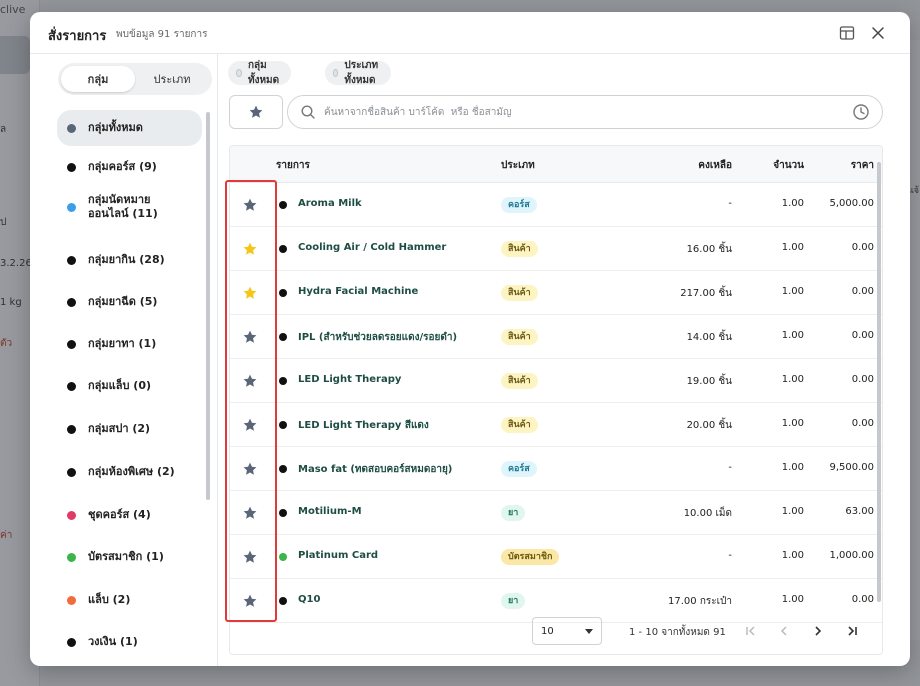 The width and height of the screenshot is (920, 686). Describe the element at coordinates (122, 343) in the screenshot. I see `group-label: กลุ่มยาทา (1)` at that location.